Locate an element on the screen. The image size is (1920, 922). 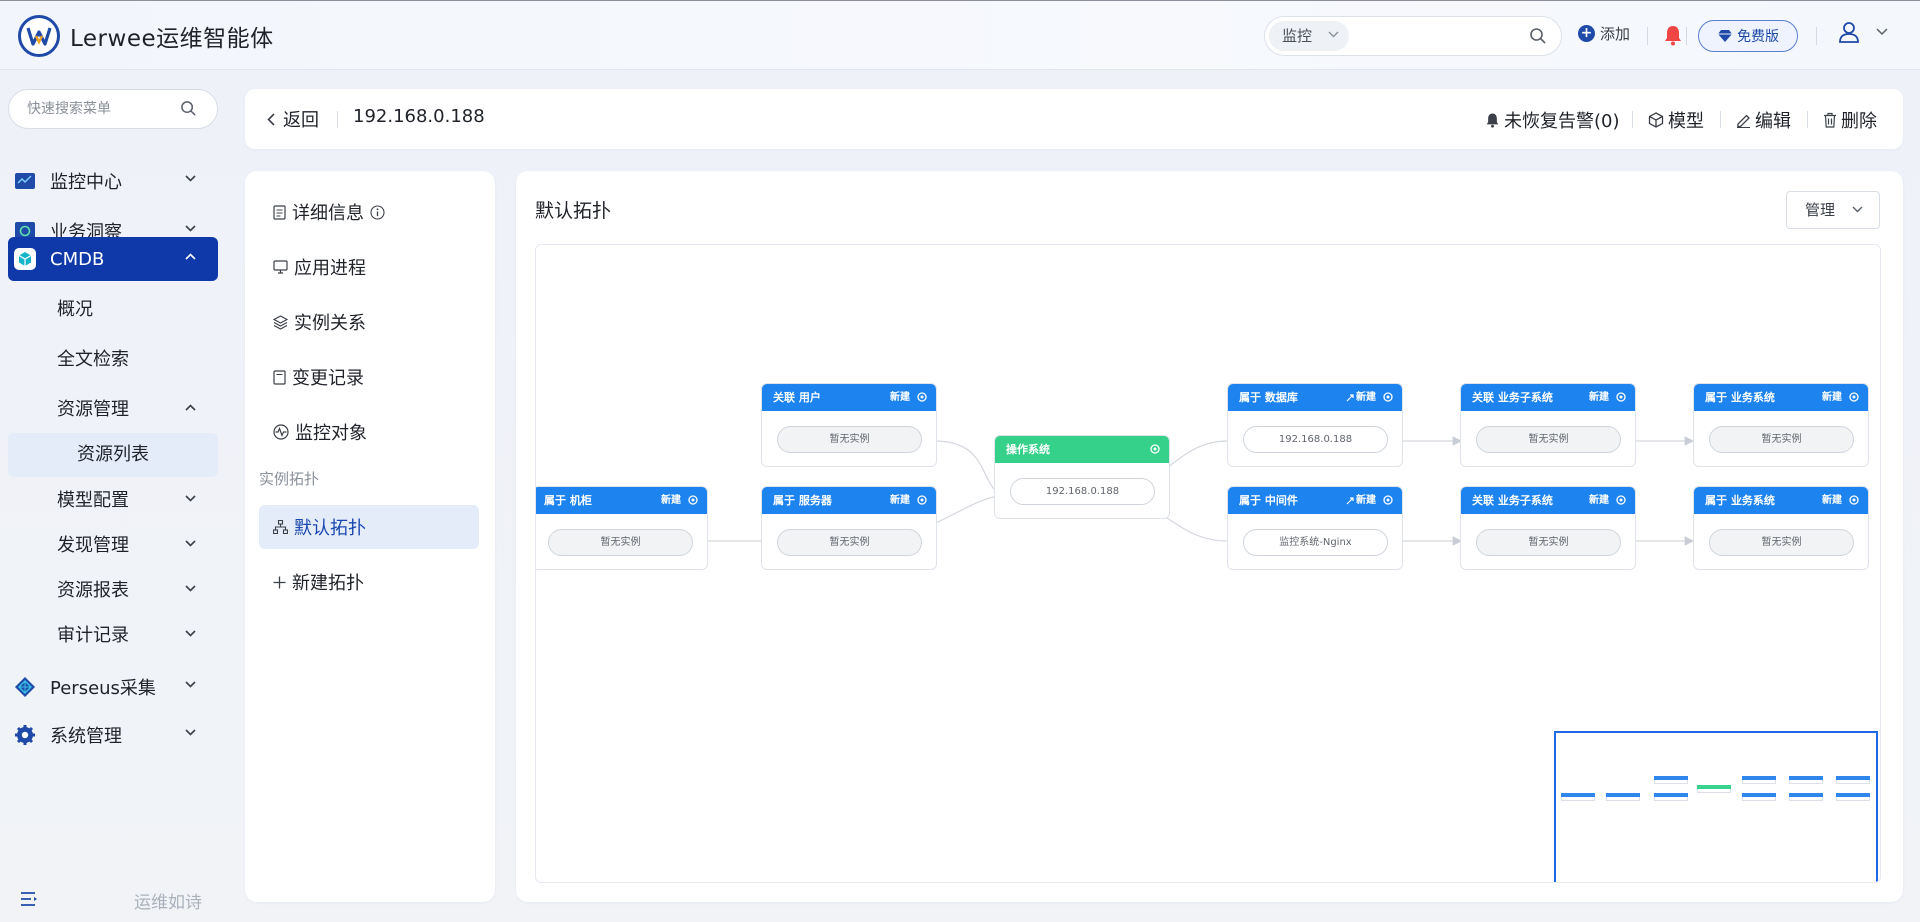
sidebar-item-resource-report: 资源报表 is located at coordinates (113, 591).